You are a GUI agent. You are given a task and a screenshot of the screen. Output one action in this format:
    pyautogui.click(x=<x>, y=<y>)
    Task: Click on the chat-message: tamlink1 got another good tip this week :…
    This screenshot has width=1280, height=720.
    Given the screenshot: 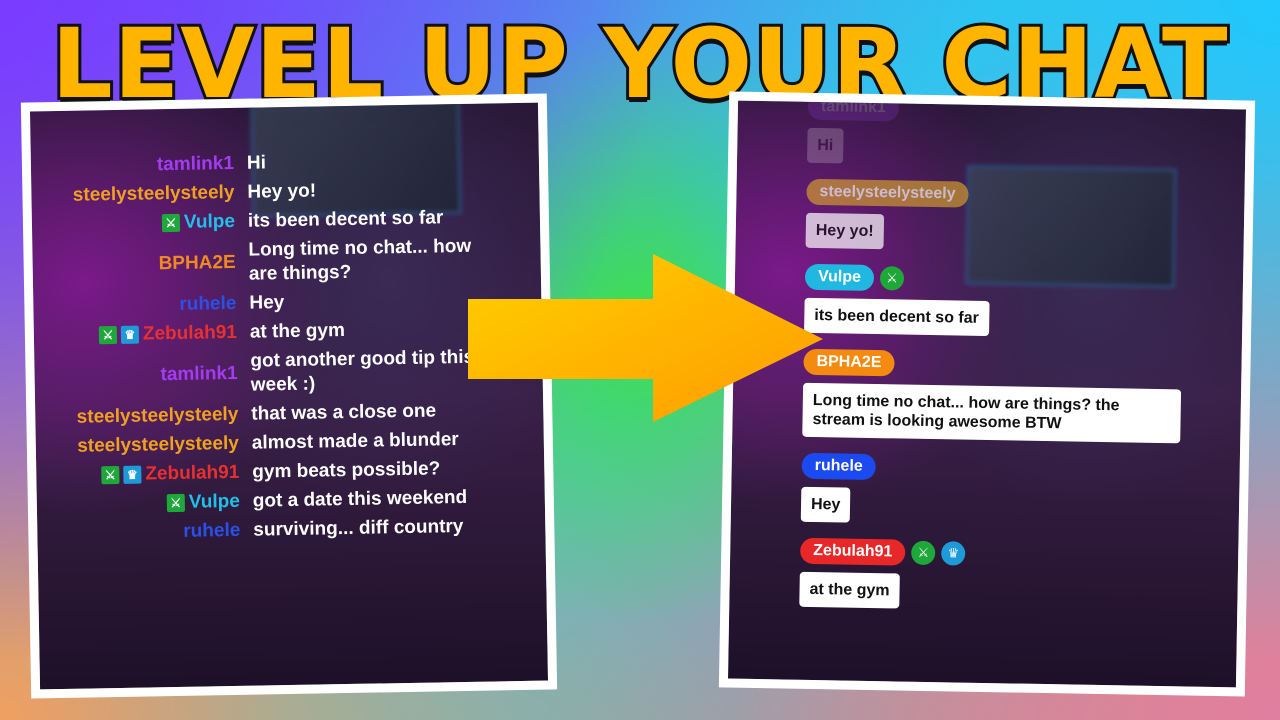 What is the action you would take?
    pyautogui.click(x=267, y=373)
    